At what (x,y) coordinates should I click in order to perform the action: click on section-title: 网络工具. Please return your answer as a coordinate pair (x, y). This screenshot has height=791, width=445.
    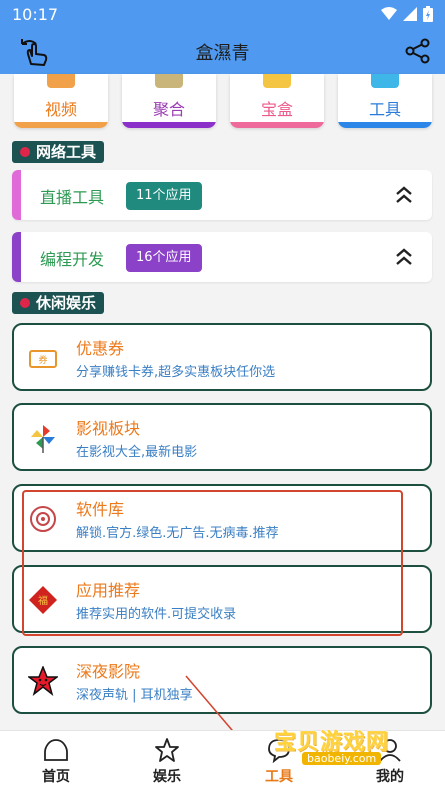
    Looking at the image, I should click on (66, 152).